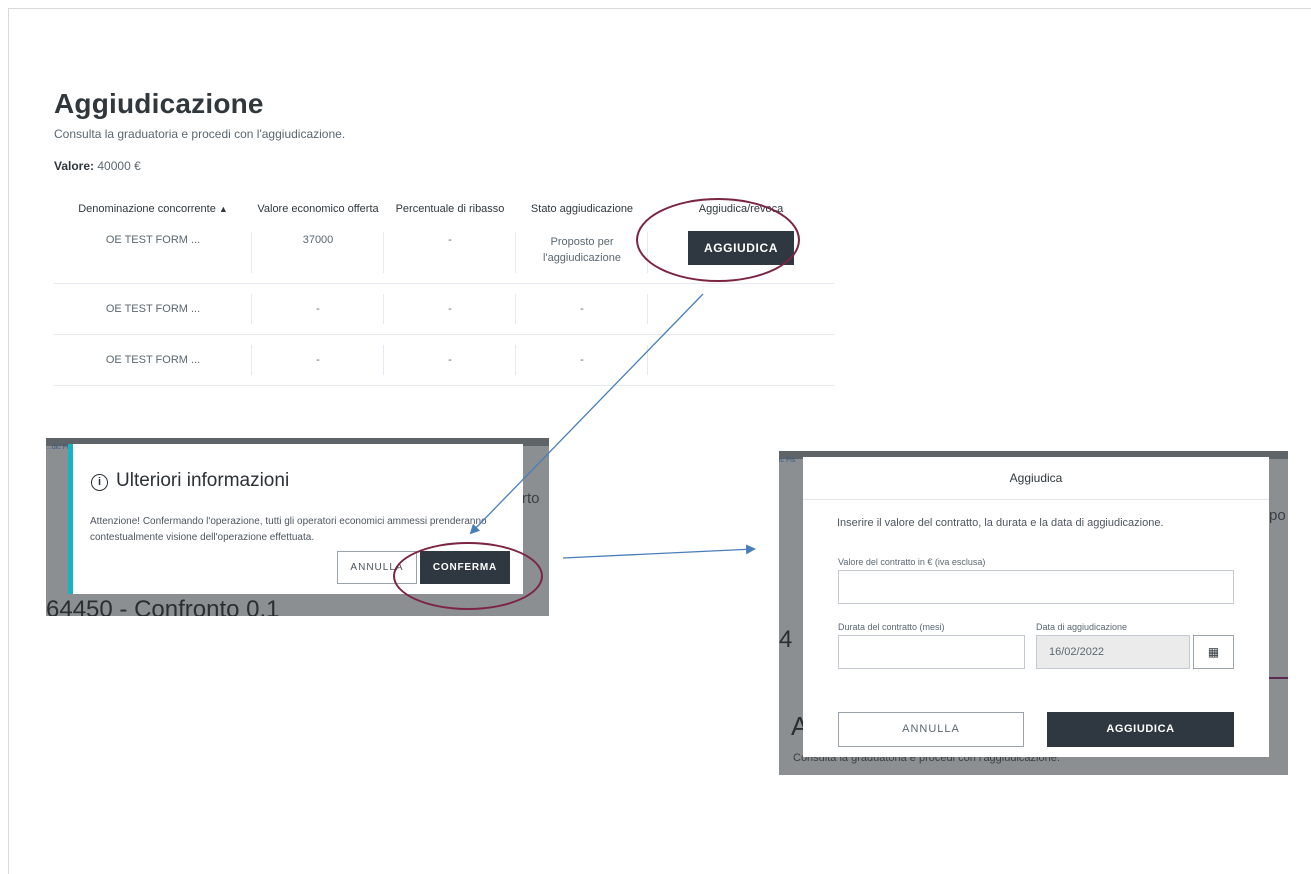 This screenshot has height=874, width=1311. What do you see at coordinates (1036, 587) in the screenshot?
I see `contract-value-input` at bounding box center [1036, 587].